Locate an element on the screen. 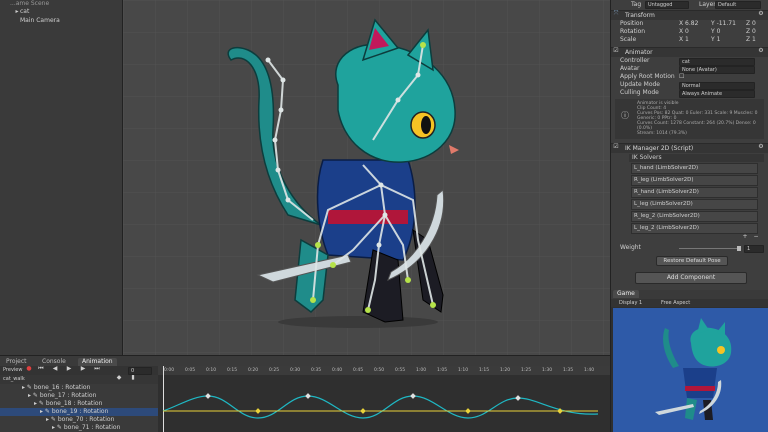 The width and height of the screenshot is (768, 432). ik-solver-item: L_leg_2 (LimbSolver2D) is located at coordinates (694, 228).